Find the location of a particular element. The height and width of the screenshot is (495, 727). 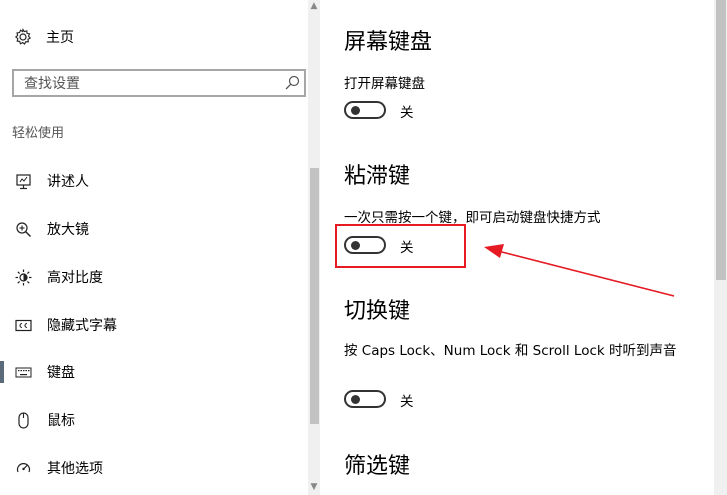

sidebar-item-closed-captions: 隐藏式字幕 is located at coordinates (152, 325).